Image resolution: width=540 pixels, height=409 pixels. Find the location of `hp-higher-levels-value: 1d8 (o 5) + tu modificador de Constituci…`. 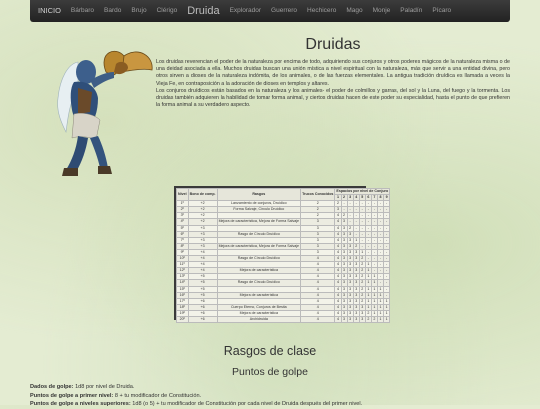

hp-higher-levels-value: 1d8 (o 5) + tu modificador de Constituci… is located at coordinates (246, 404).